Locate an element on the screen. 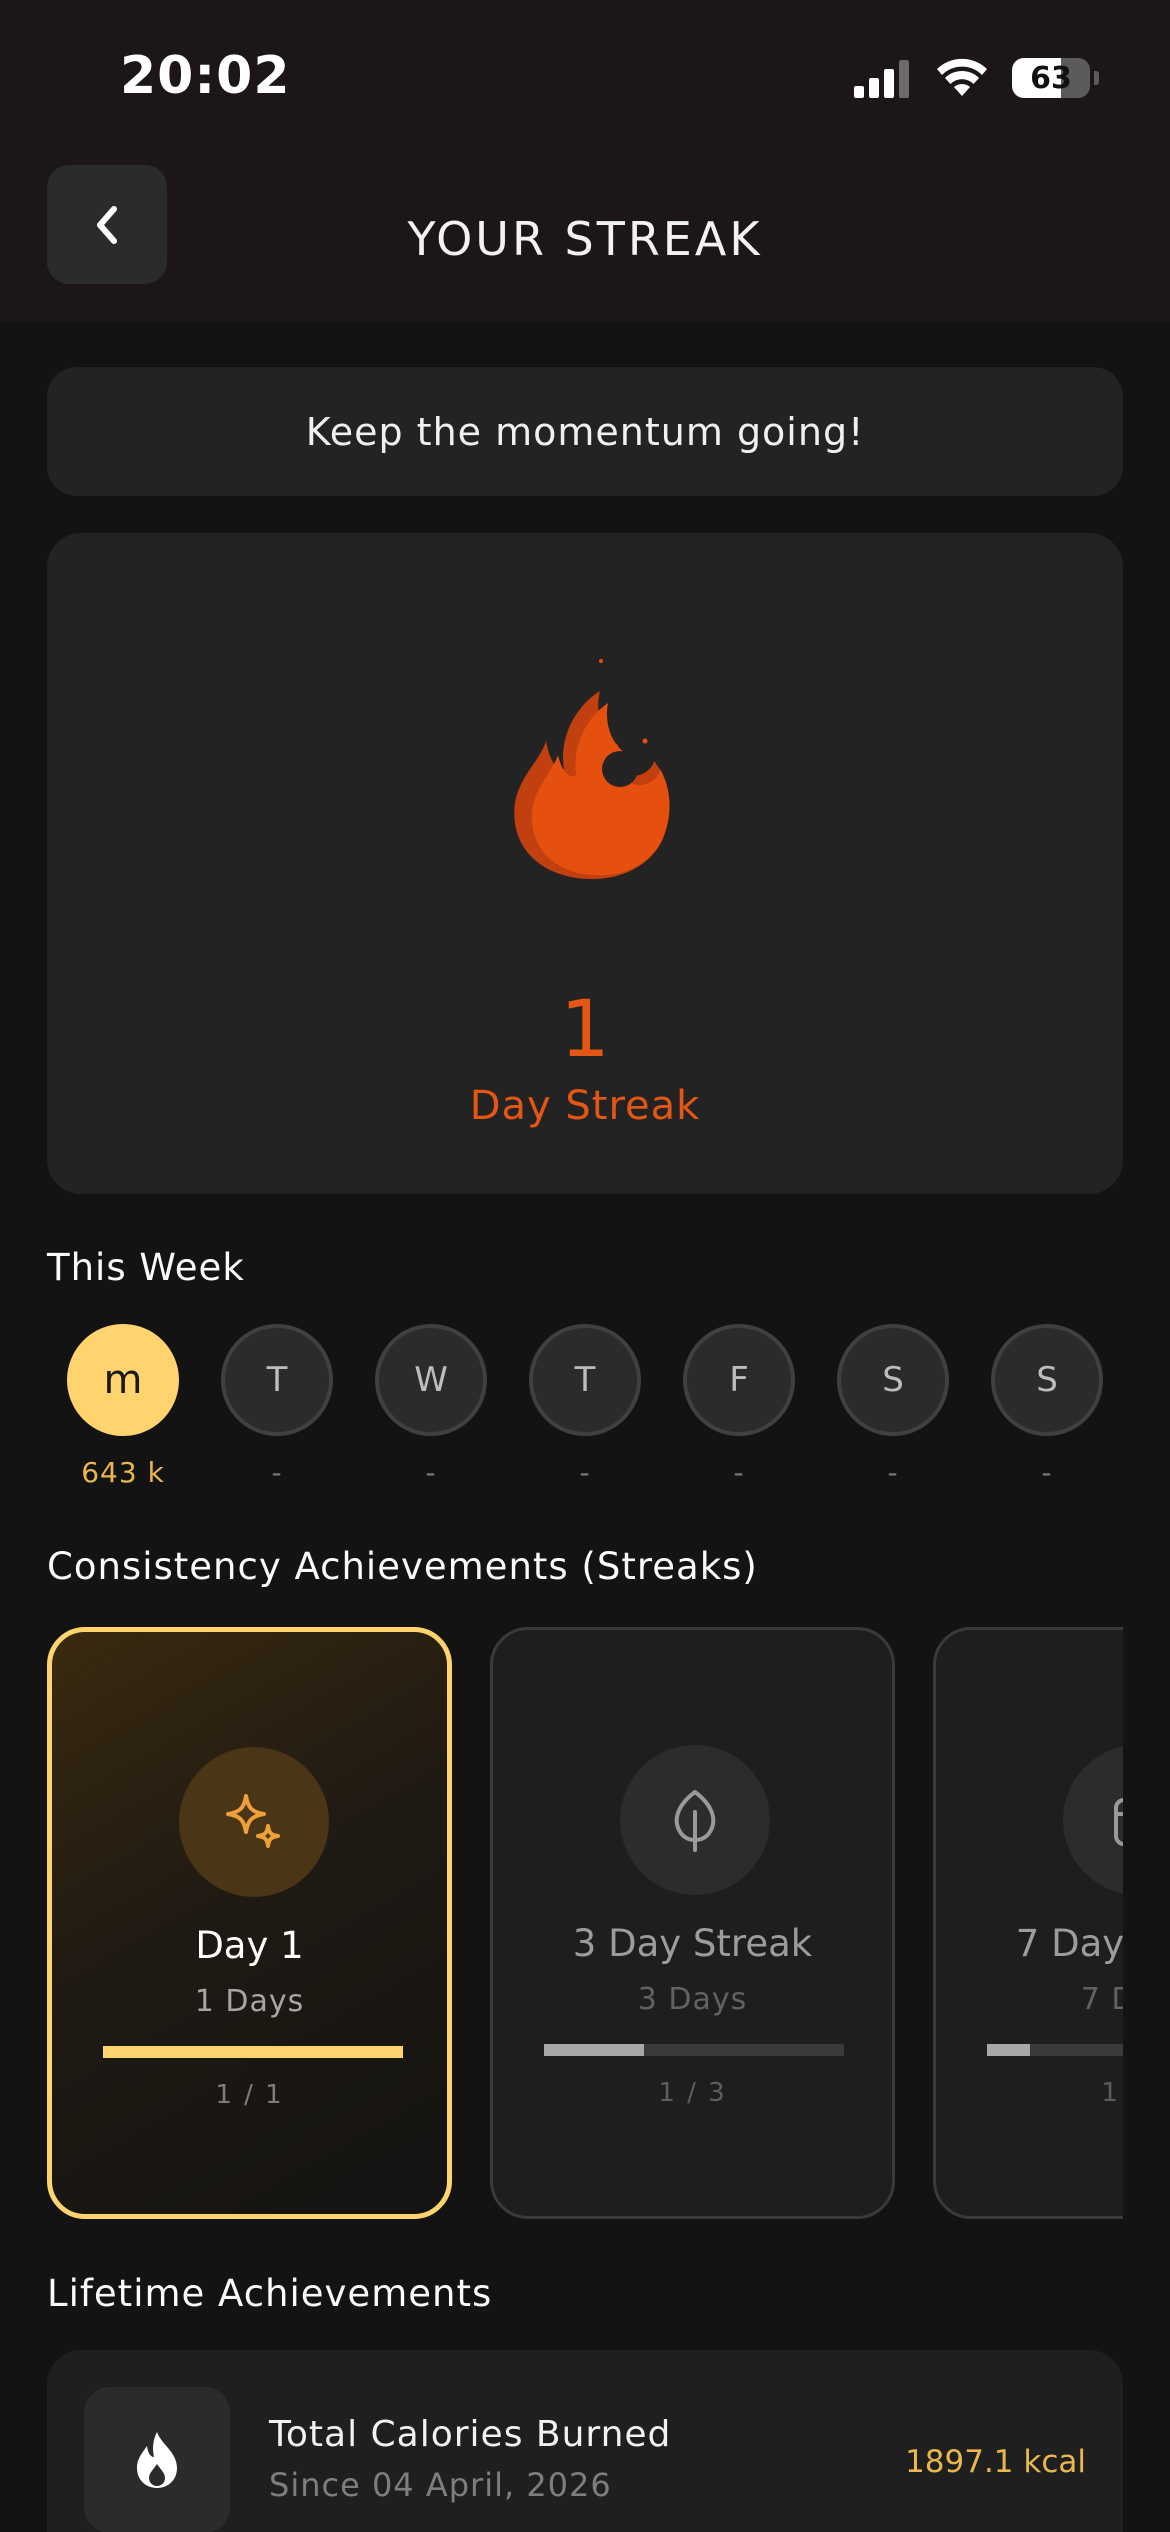 Image resolution: width=1170 pixels, height=2532 pixels. page-title: YOUR STREAK is located at coordinates (585, 239).